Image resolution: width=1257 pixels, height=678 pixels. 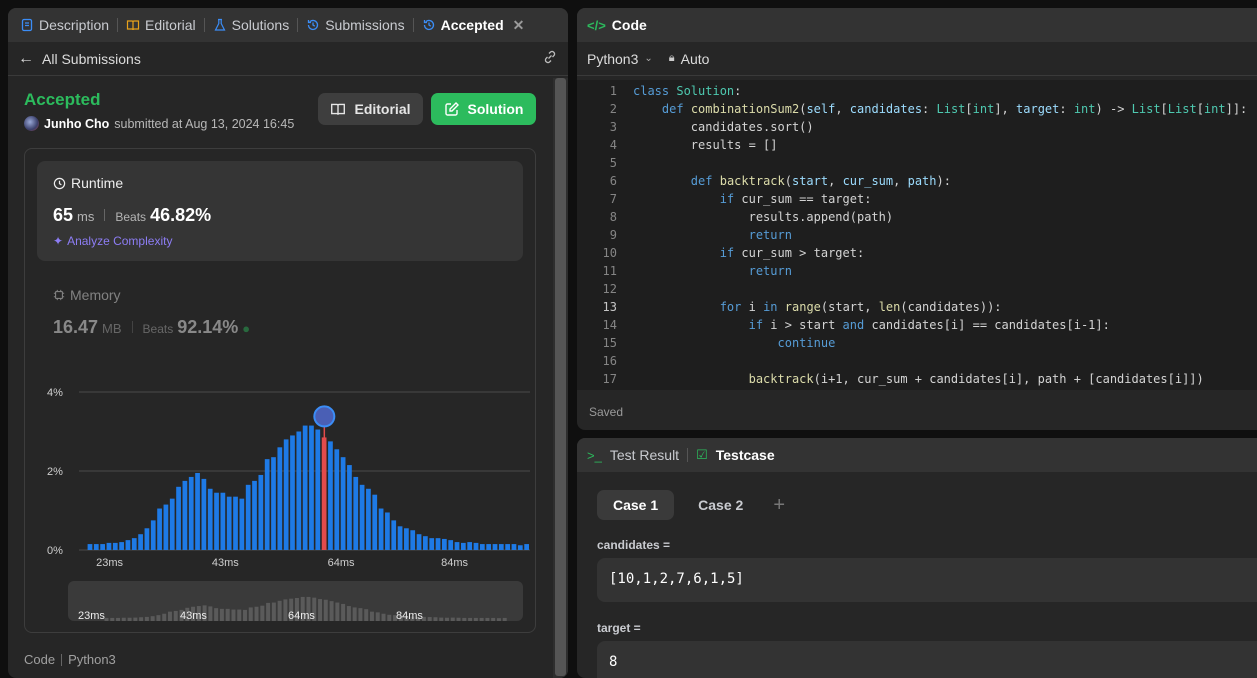 I want to click on avatar, so click(x=31, y=123).